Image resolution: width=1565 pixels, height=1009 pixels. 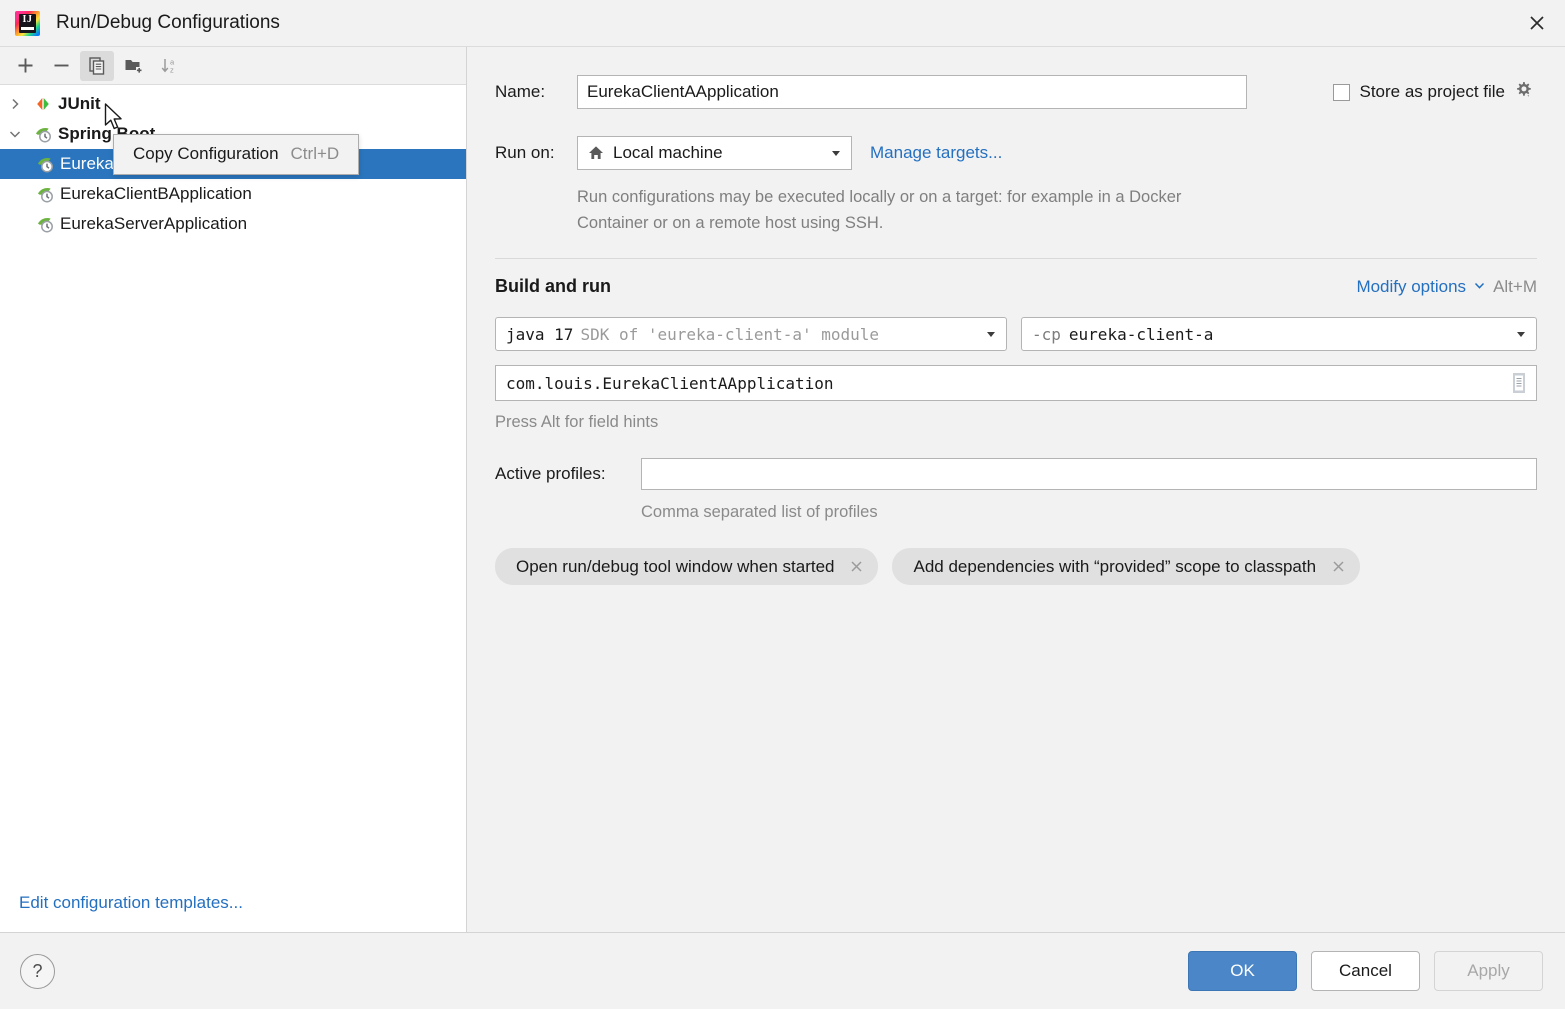 I want to click on main-class-input: com.louis.EurekaClientAApplication, so click(x=1016, y=383).